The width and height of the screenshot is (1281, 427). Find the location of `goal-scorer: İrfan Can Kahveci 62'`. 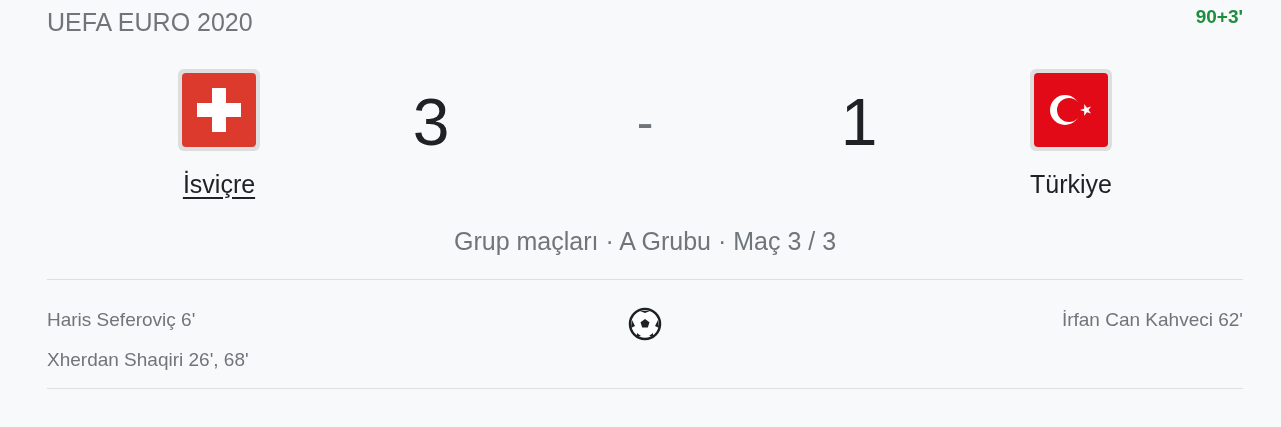

goal-scorer: İrfan Can Kahveci 62' is located at coordinates (1152, 319).